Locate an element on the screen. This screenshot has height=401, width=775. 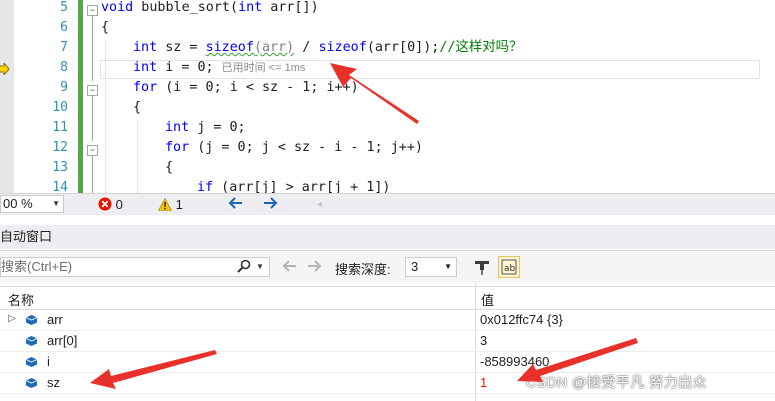
zoom-dropdown: 00 % ▼ is located at coordinates (32, 204).